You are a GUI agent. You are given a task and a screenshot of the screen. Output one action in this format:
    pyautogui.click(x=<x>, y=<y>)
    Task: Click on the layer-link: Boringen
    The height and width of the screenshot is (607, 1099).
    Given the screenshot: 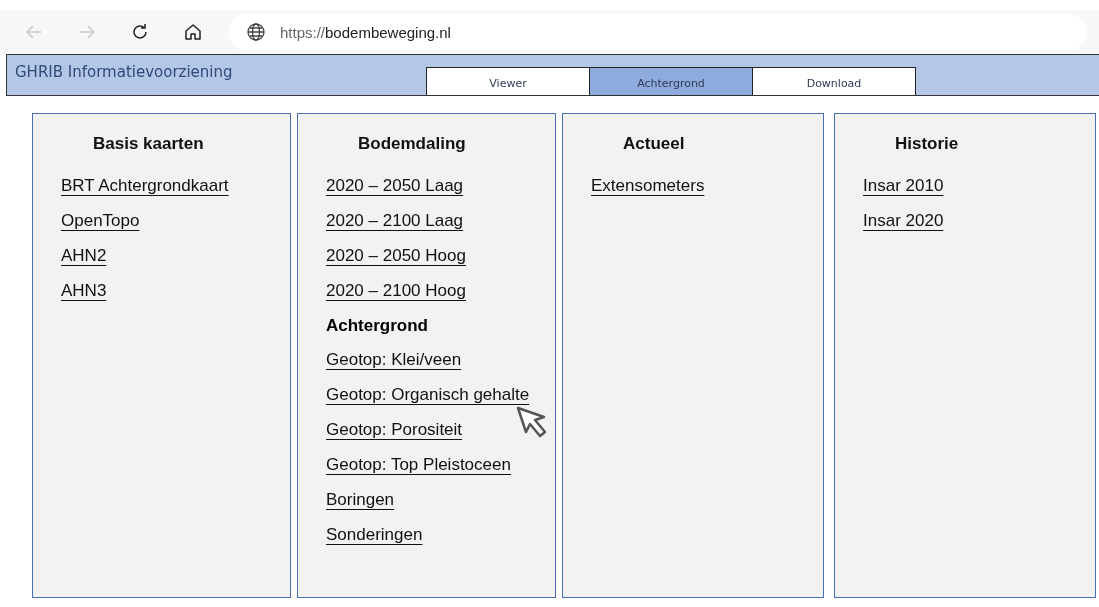 What is the action you would take?
    pyautogui.click(x=360, y=499)
    